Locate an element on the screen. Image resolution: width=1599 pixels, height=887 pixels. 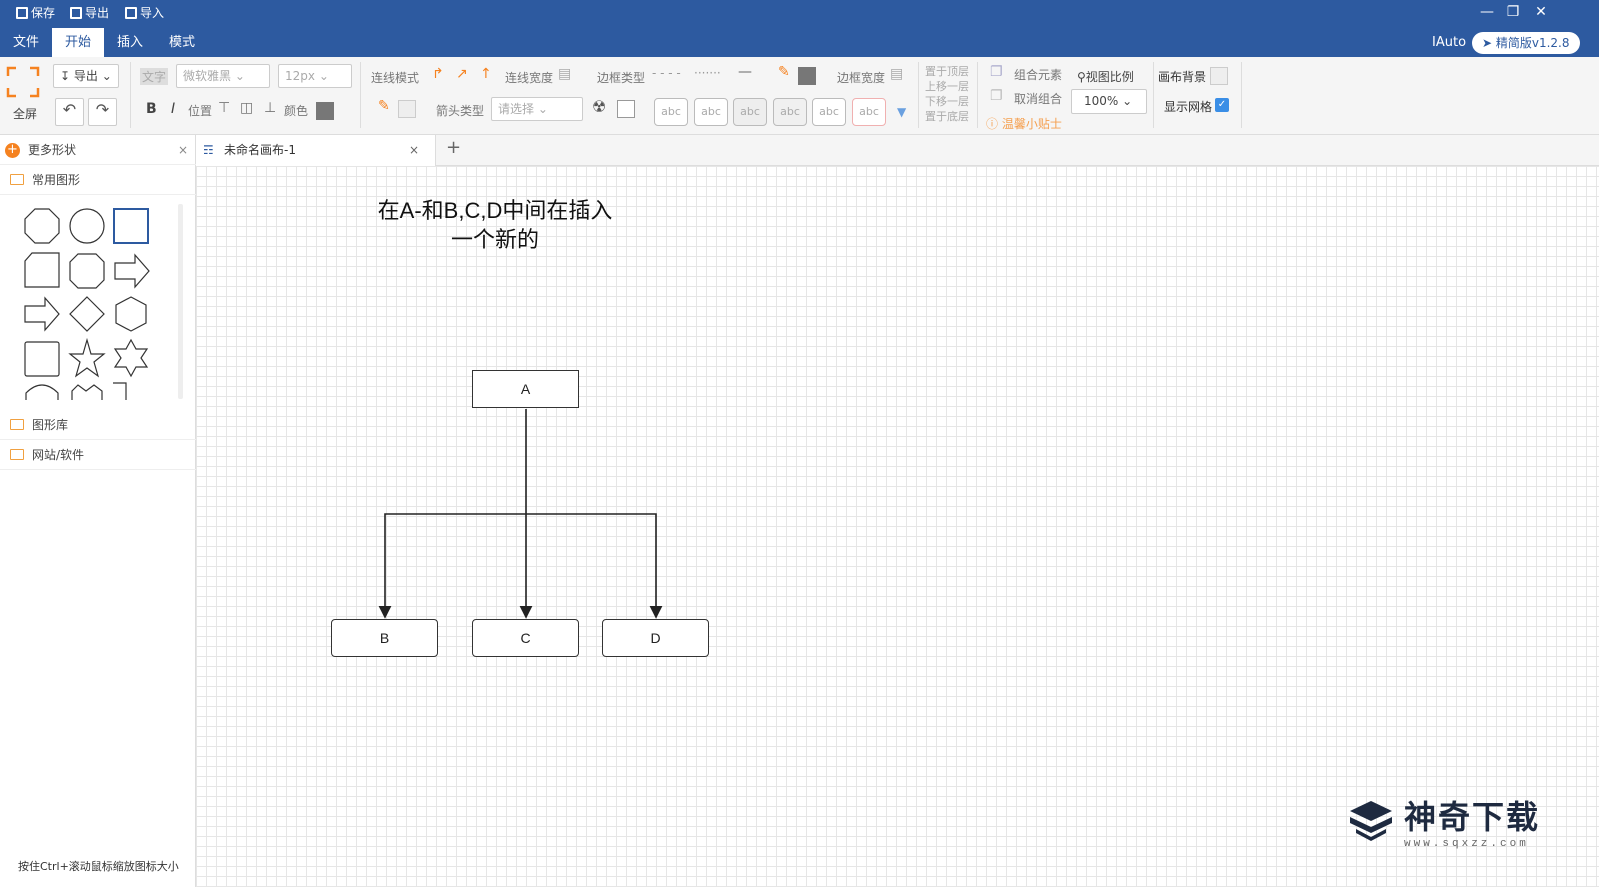
italic-button: I is located at coordinates (173, 109).